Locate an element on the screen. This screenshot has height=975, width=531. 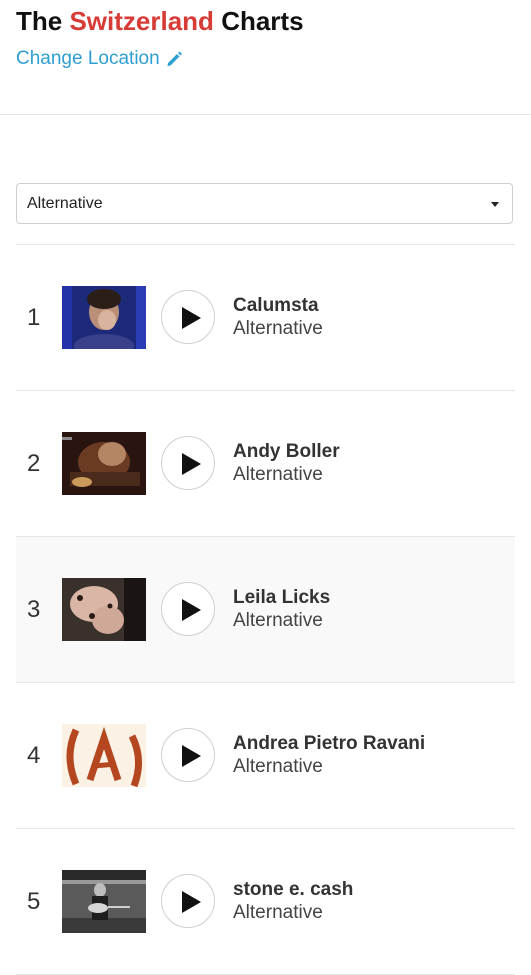
title-country: Switzerland is located at coordinates (141, 21).